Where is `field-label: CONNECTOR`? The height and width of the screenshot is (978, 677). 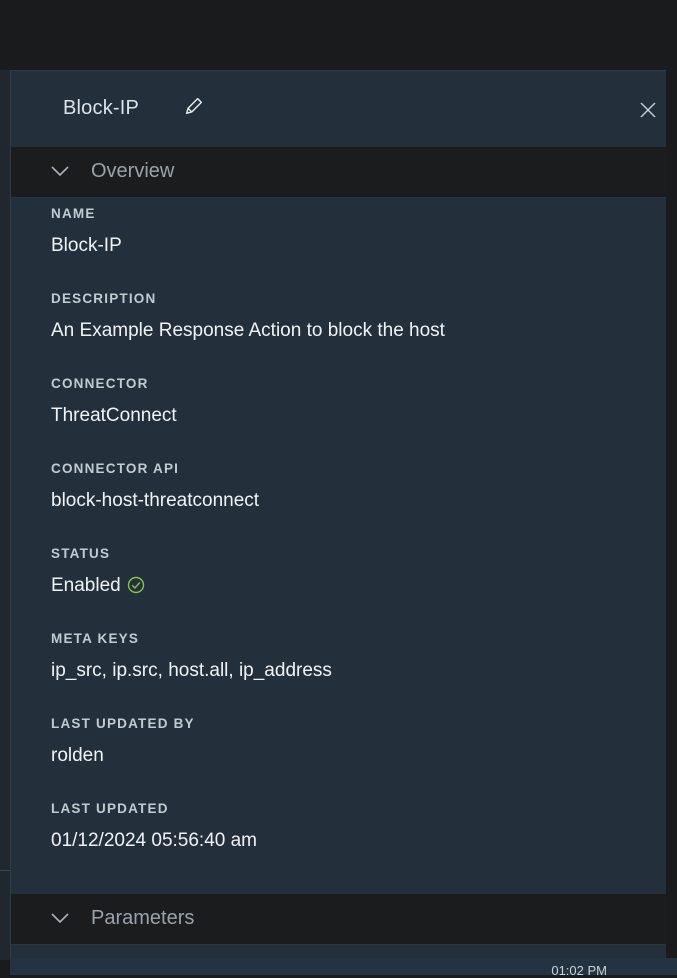
field-label: CONNECTOR is located at coordinates (100, 383).